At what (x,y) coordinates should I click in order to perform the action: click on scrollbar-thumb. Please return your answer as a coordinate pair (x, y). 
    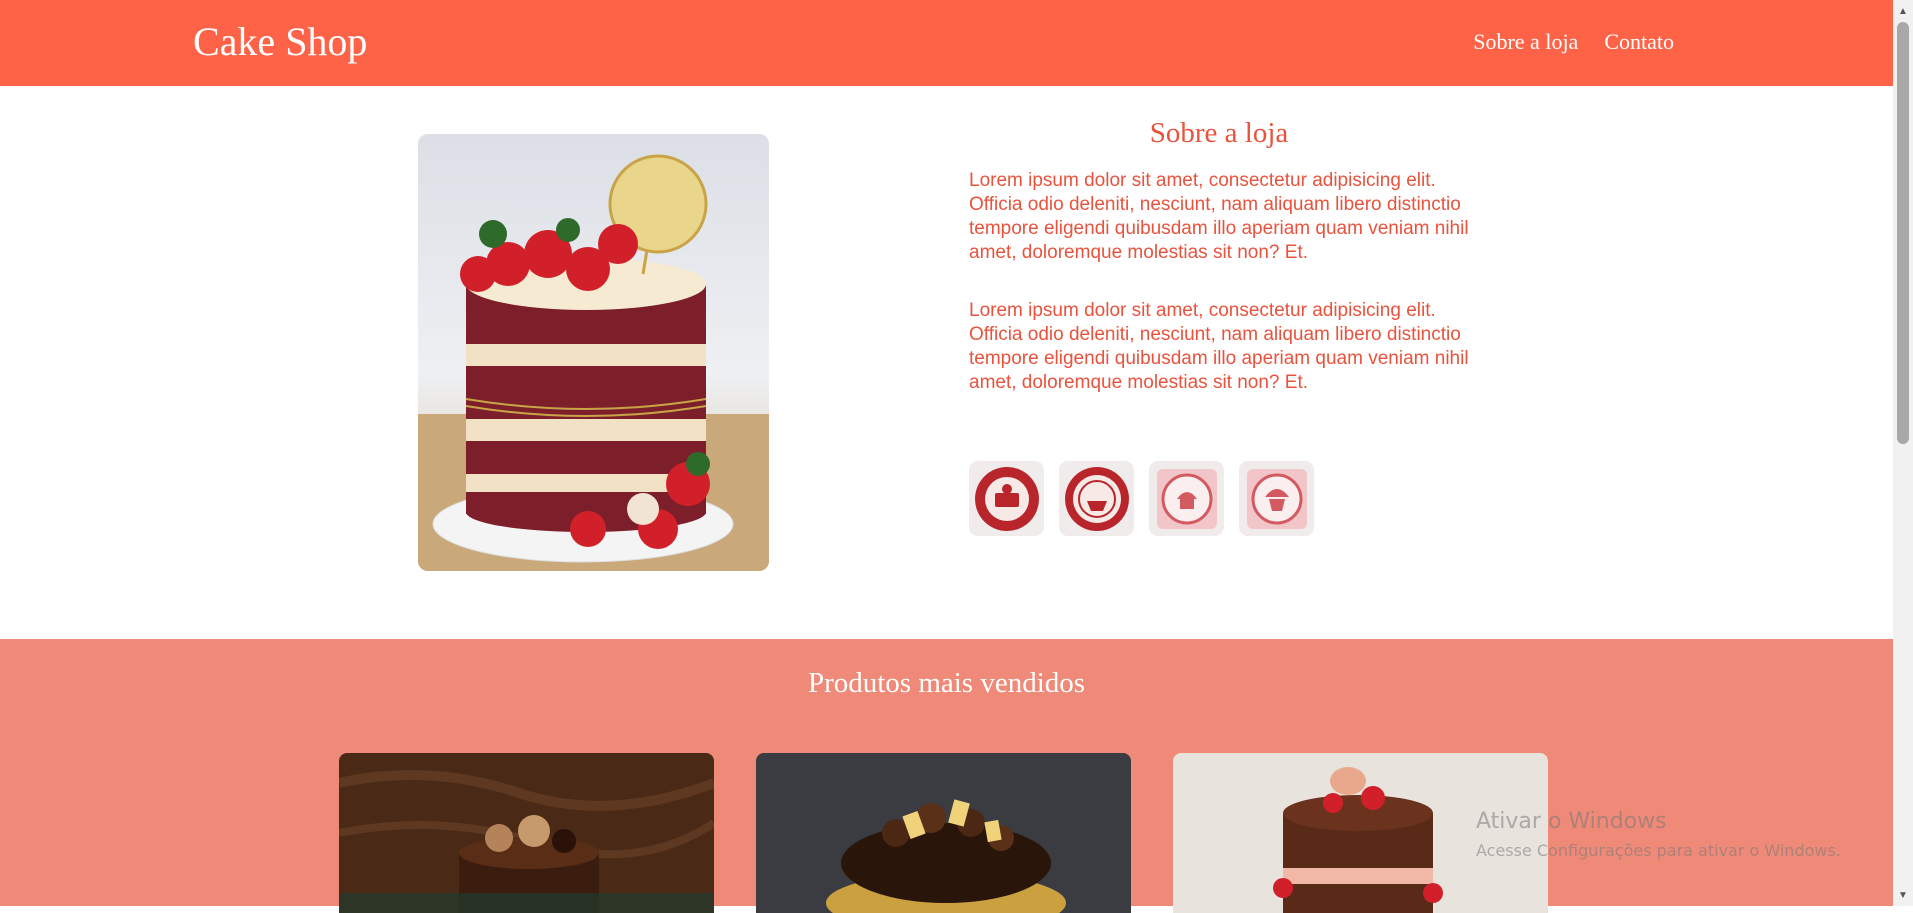
    Looking at the image, I should click on (1903, 233).